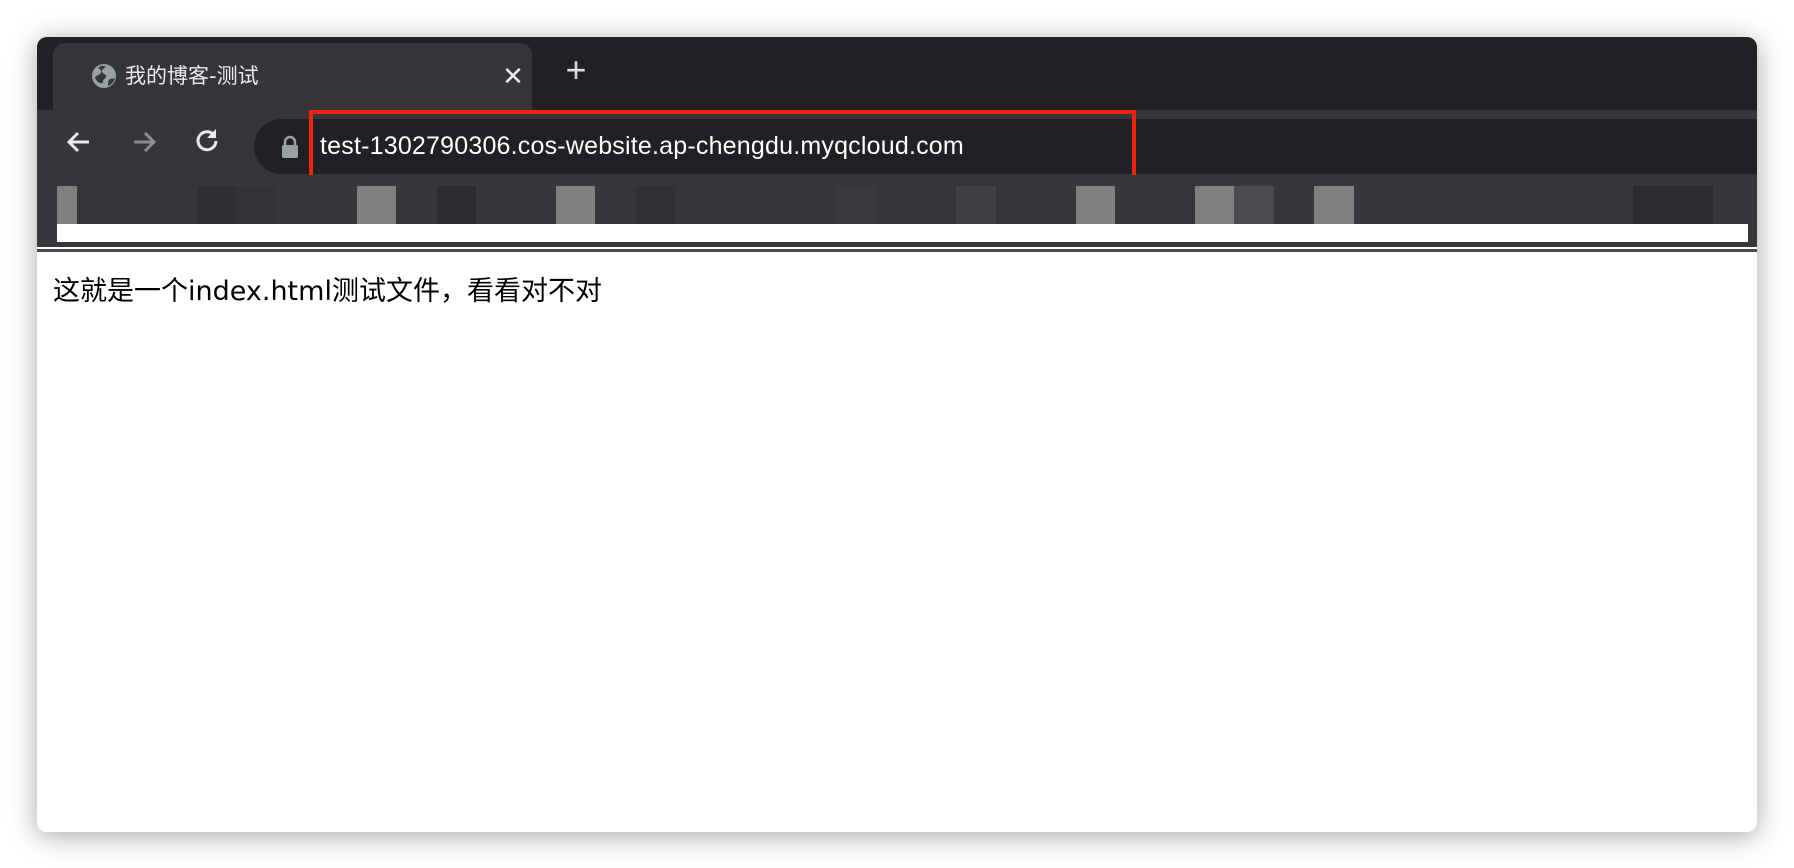 The image size is (1794, 868). What do you see at coordinates (897, 211) in the screenshot?
I see `bookmarks-bar-pixelated` at bounding box center [897, 211].